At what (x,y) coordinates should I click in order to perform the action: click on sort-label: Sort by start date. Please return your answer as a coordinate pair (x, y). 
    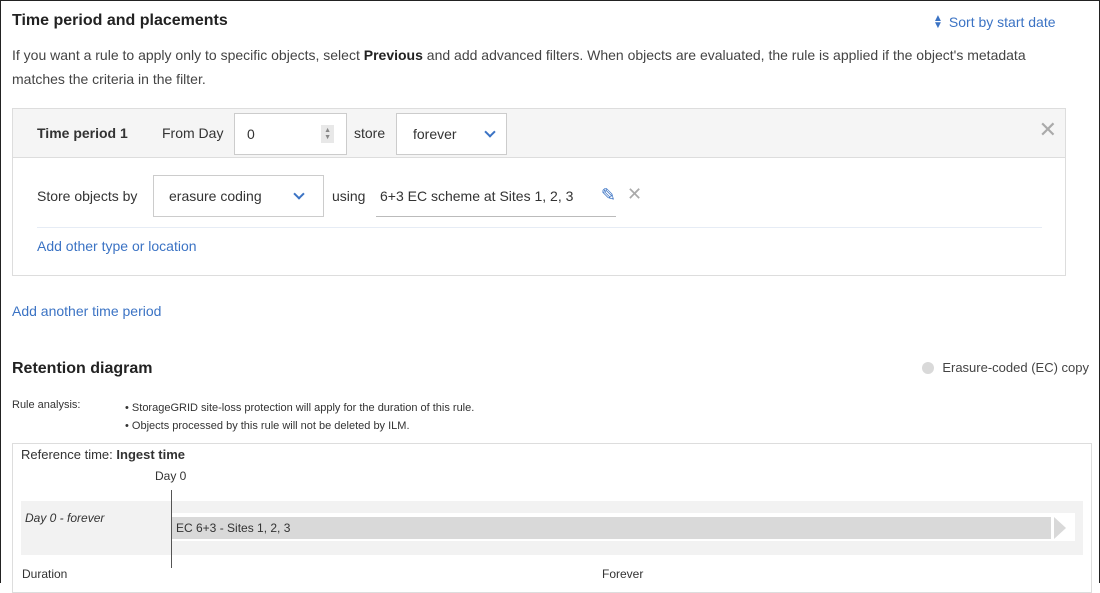
    Looking at the image, I should click on (1002, 22).